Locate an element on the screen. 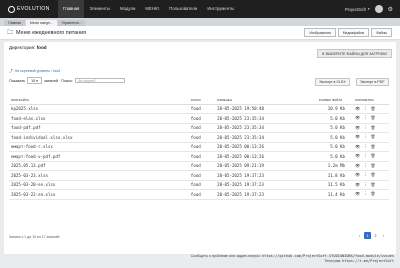 This screenshot has width=400, height=268. show-label: Показать is located at coordinates (17, 80).